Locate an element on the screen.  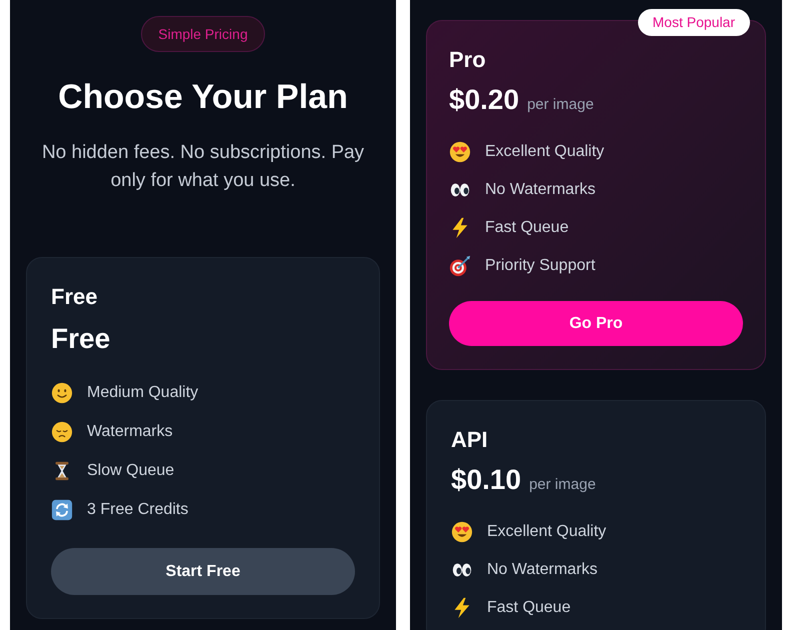
plan-button: Start Free is located at coordinates (203, 571).